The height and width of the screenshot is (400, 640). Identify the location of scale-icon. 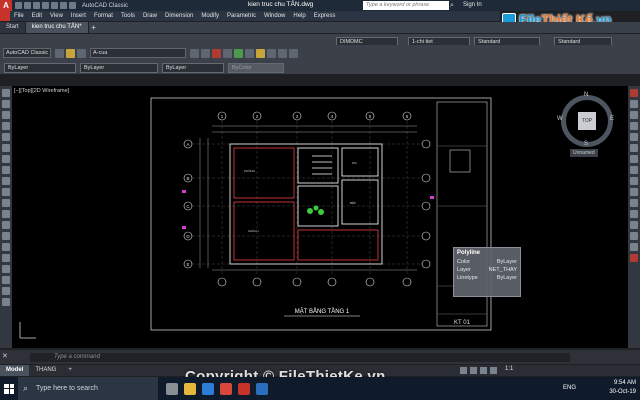
(634, 170).